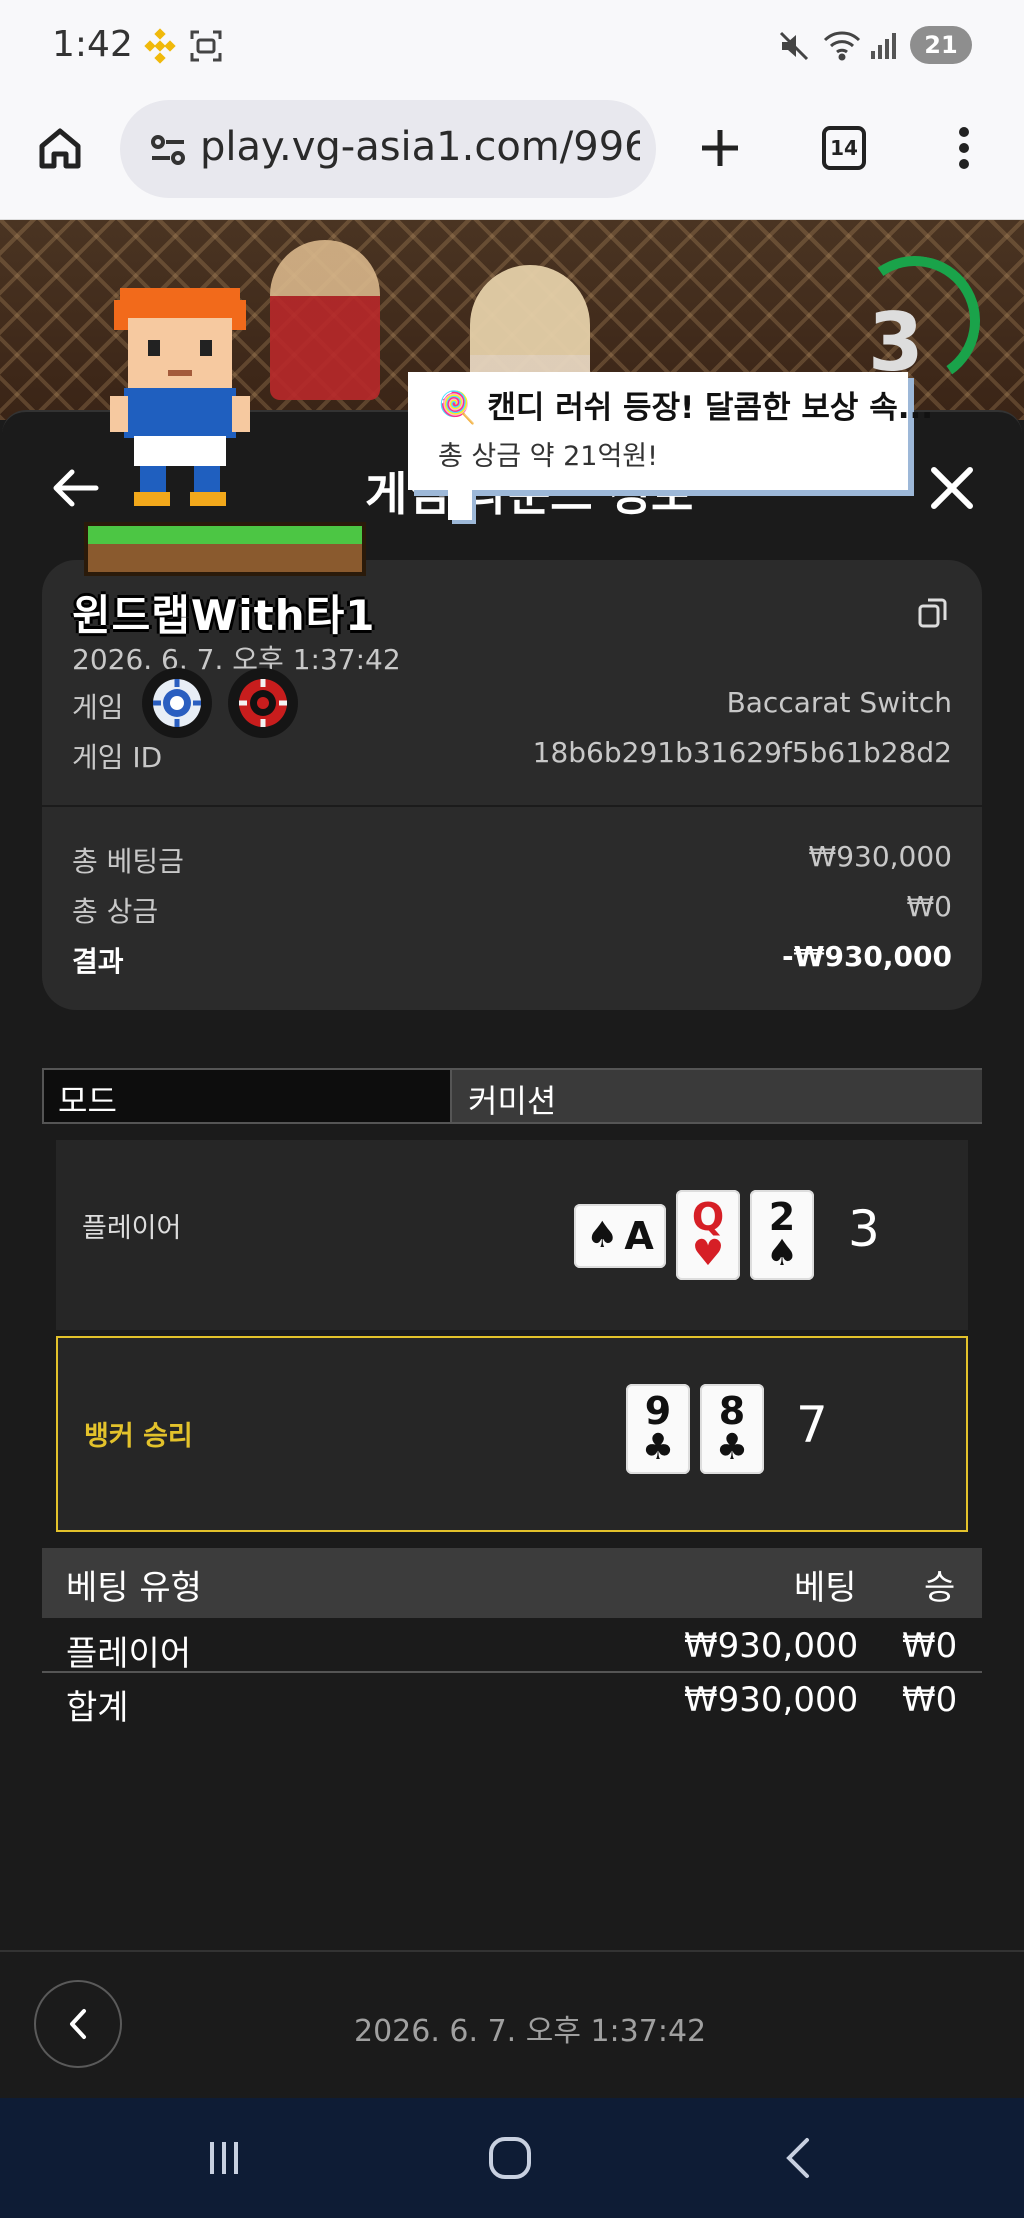  Describe the element at coordinates (933, 615) in the screenshot. I see `copy-icon` at that location.